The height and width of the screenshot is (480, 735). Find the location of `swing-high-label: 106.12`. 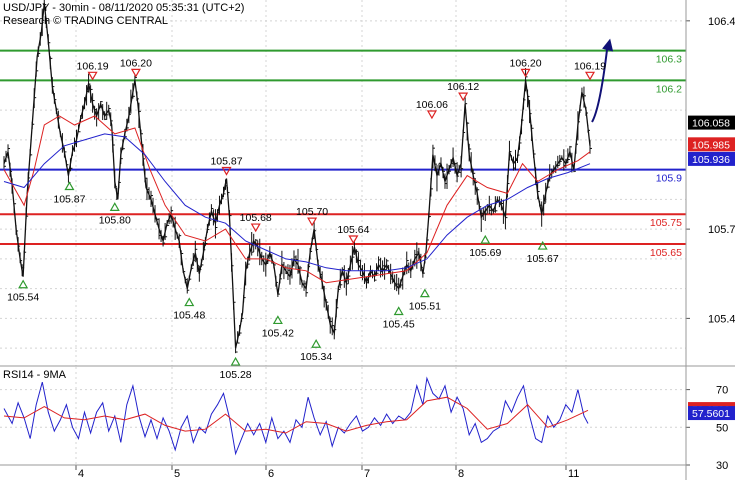

swing-high-label: 106.12 is located at coordinates (463, 87).